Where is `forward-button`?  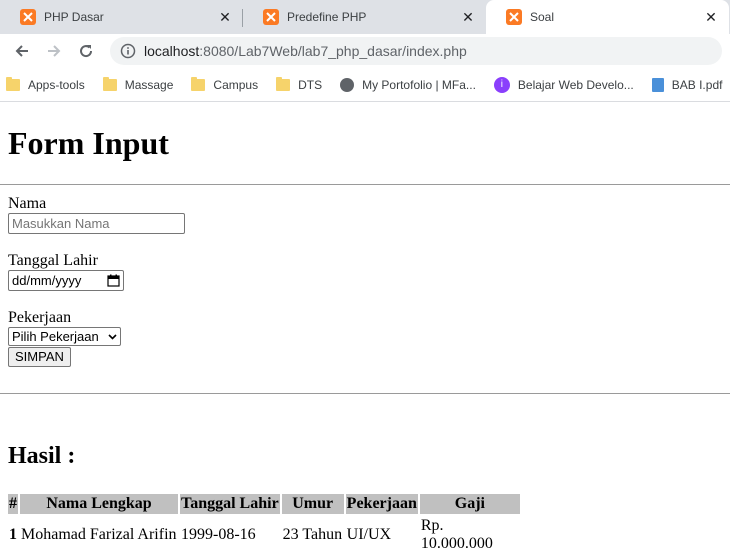
forward-button is located at coordinates (54, 51).